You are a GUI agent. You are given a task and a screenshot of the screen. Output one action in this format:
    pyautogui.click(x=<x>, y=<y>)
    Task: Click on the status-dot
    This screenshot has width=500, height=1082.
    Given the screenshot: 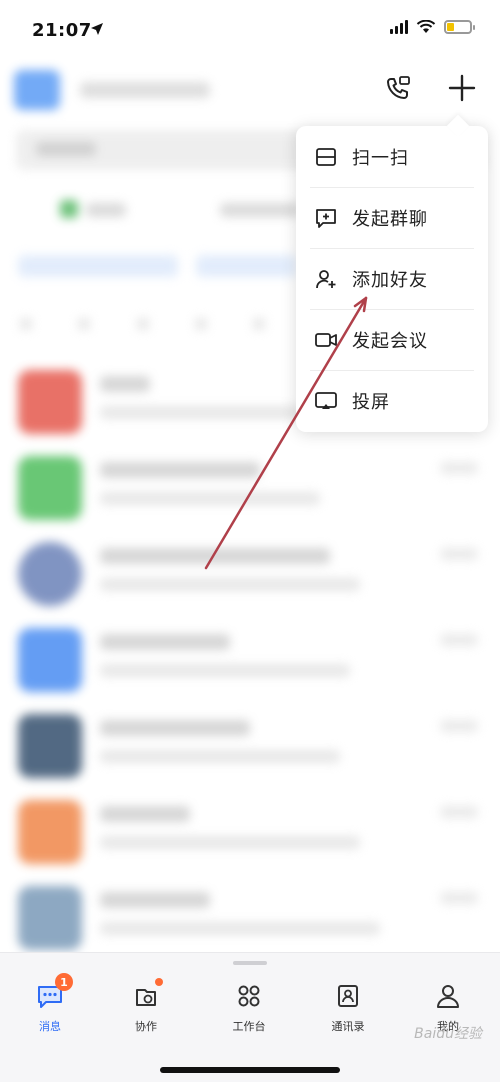 What is the action you would take?
    pyautogui.click(x=69, y=209)
    